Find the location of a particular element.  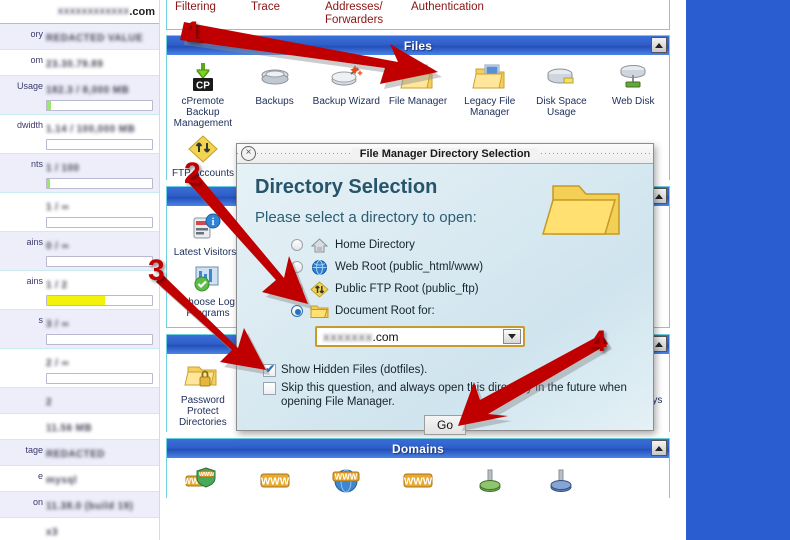

sidebar-stat-row: Usage 182.3 / 8,000 MB is located at coordinates (79, 95).